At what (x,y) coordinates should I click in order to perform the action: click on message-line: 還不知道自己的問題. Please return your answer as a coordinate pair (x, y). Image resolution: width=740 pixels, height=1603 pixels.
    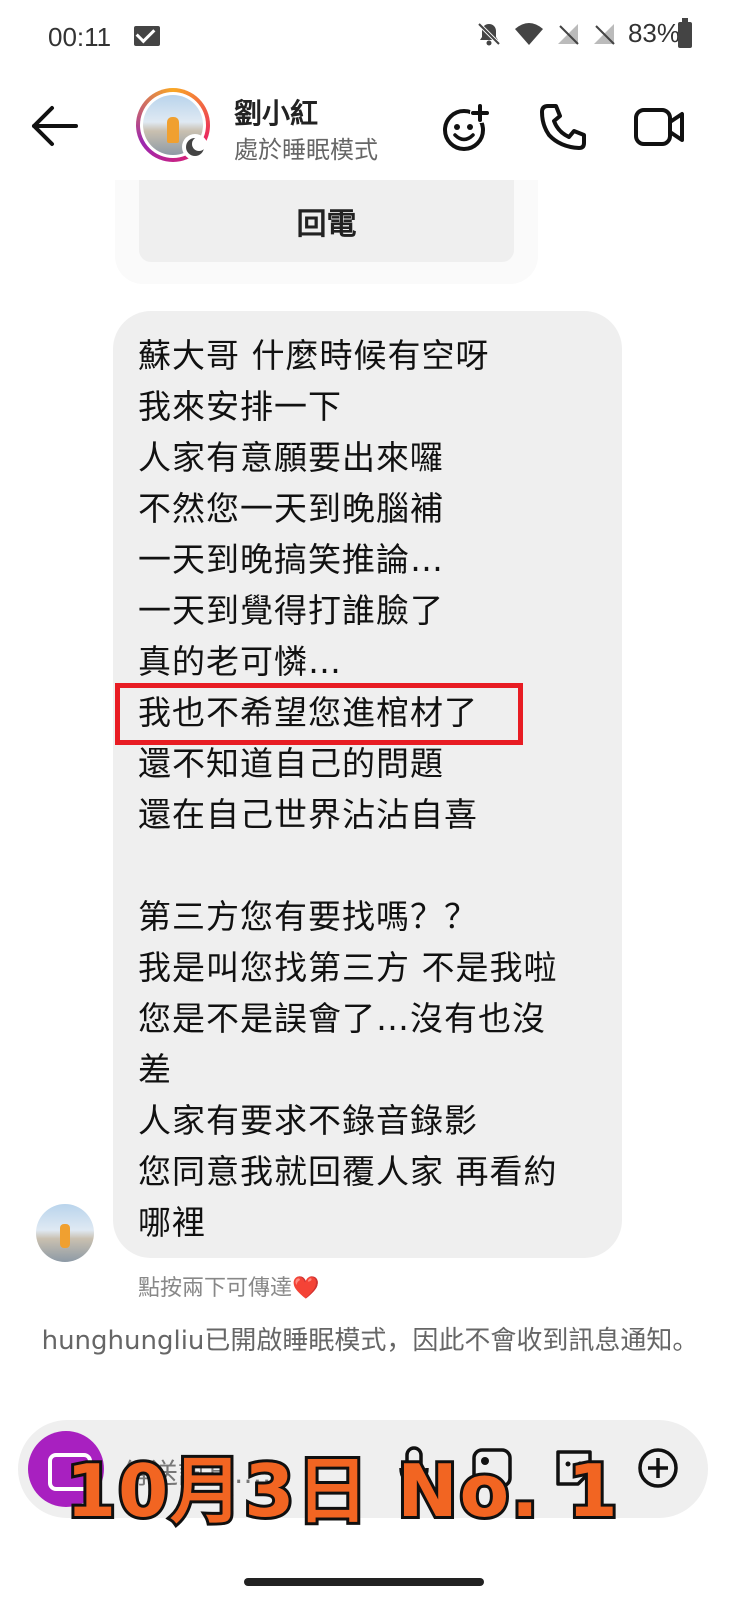
    Looking at the image, I should click on (291, 763).